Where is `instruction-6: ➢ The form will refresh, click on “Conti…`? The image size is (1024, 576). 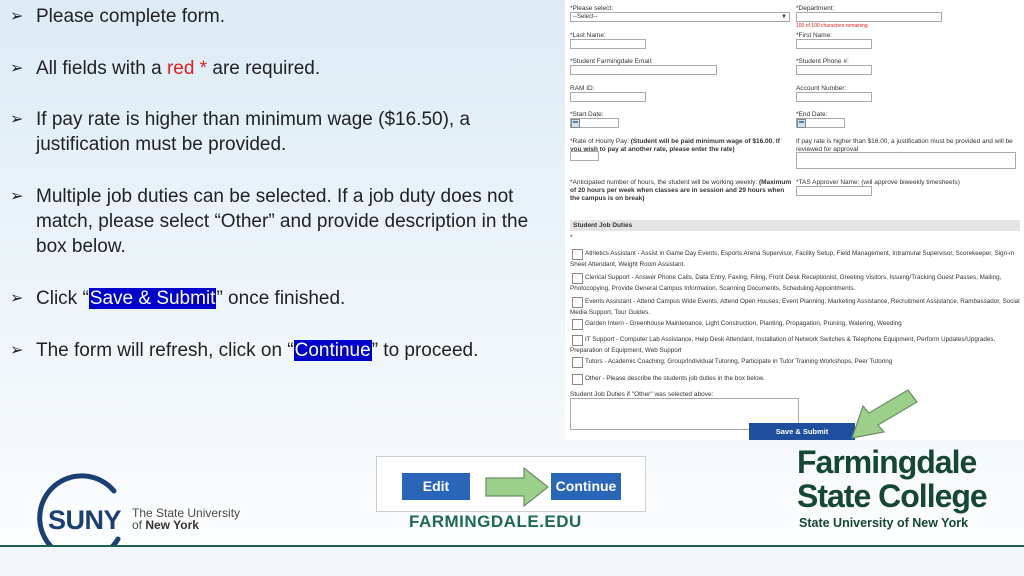
instruction-6: ➢ The form will refresh, click on “Conti… is located at coordinates (244, 350).